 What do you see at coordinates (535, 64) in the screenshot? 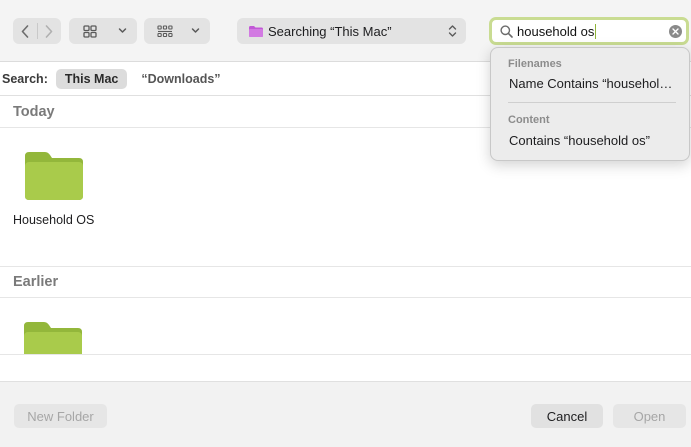
I see `filenames-header: Filenames` at bounding box center [535, 64].